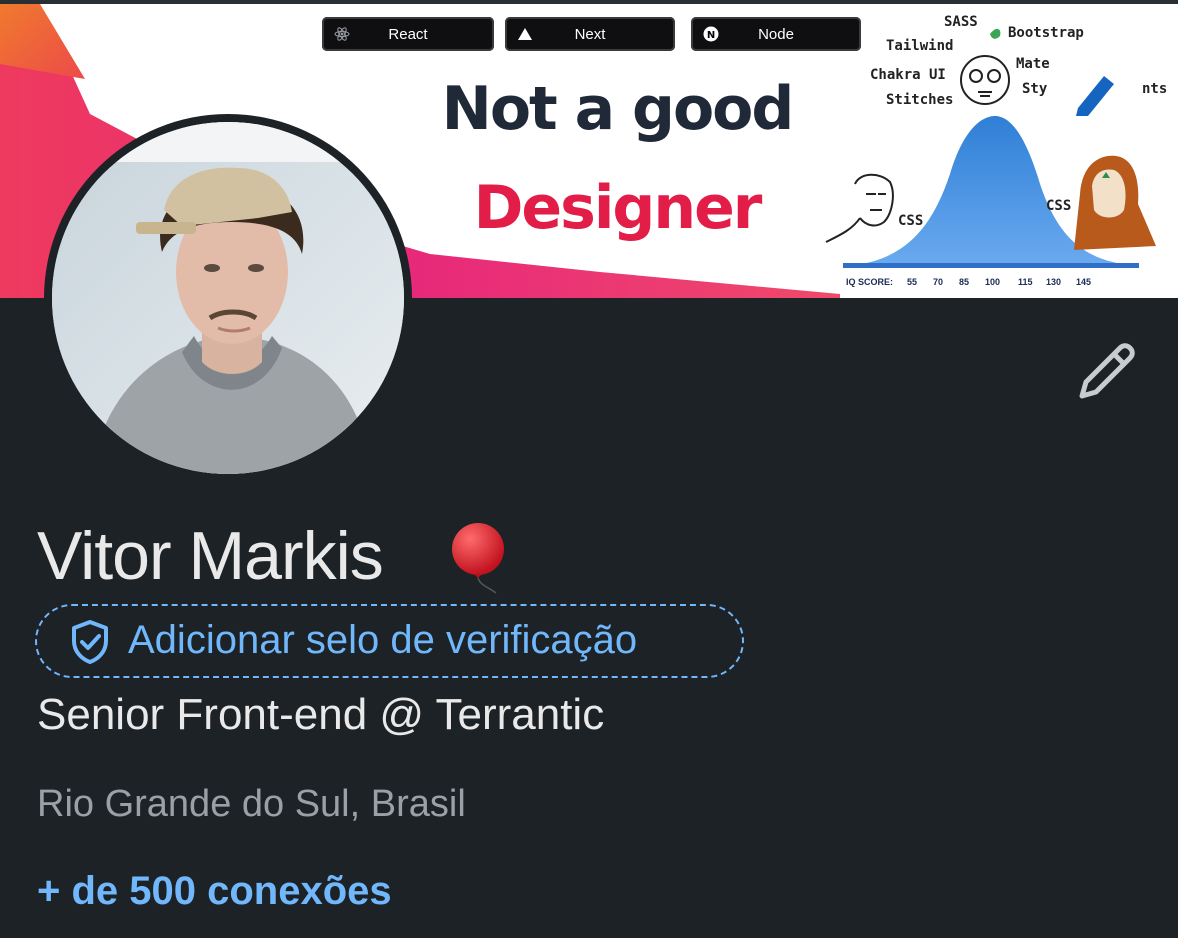 The image size is (1178, 938). What do you see at coordinates (1046, 33) in the screenshot?
I see `meme-word: Bootstrap` at bounding box center [1046, 33].